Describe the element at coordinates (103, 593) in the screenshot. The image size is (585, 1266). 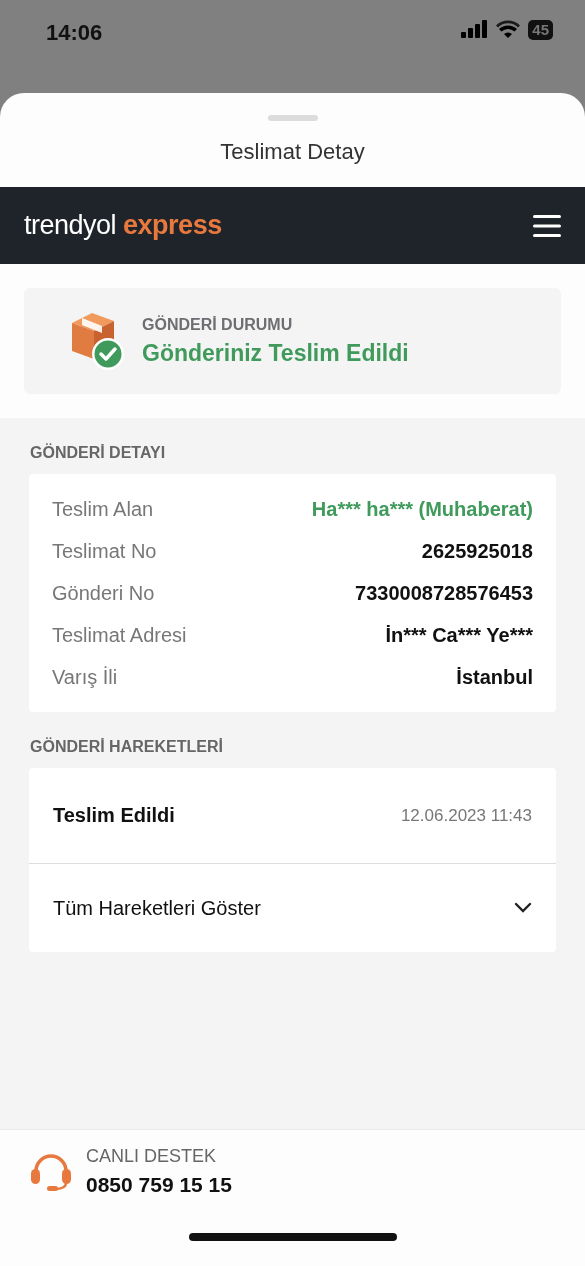
I see `detail-label: Gönderi No` at that location.